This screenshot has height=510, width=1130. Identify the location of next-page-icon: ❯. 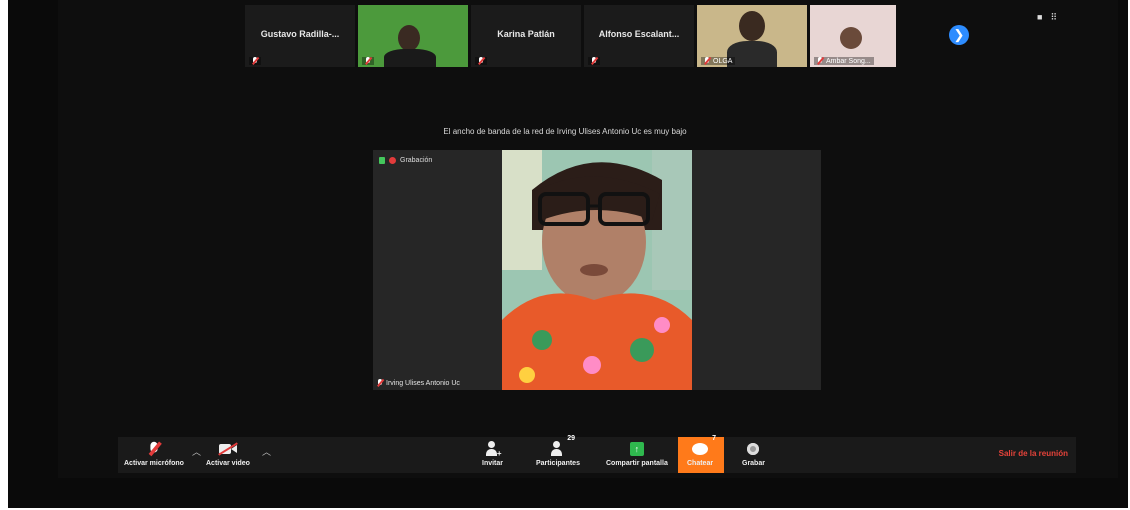
(959, 35).